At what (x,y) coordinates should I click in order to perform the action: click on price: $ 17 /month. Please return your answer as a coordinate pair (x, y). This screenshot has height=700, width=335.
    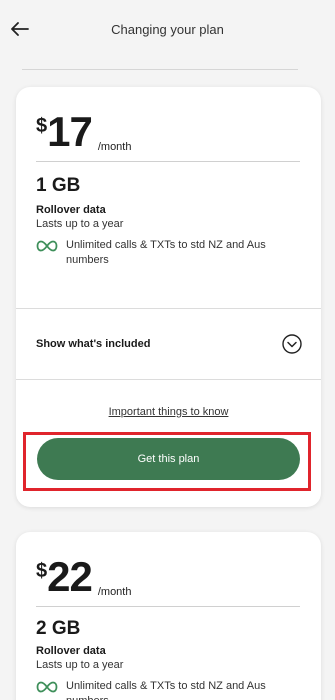
    Looking at the image, I should click on (84, 131).